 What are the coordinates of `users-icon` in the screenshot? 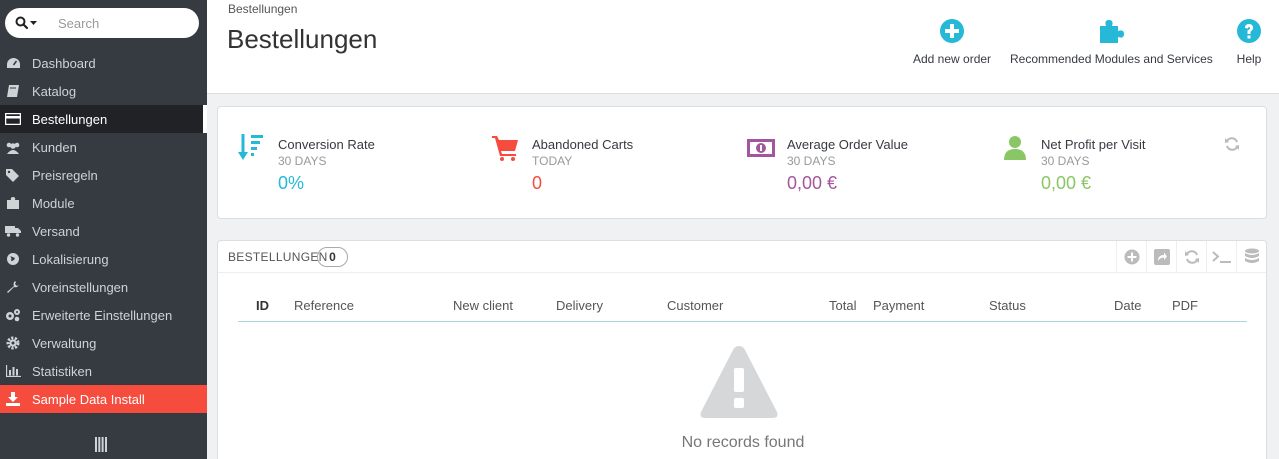 It's located at (13, 147).